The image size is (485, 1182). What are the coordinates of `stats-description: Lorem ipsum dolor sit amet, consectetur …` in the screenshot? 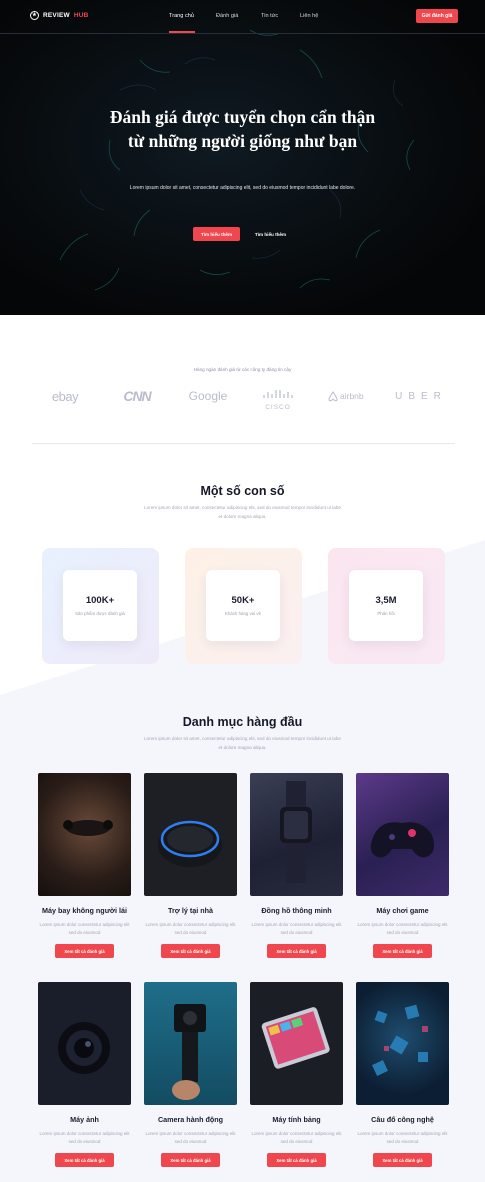 It's located at (242, 512).